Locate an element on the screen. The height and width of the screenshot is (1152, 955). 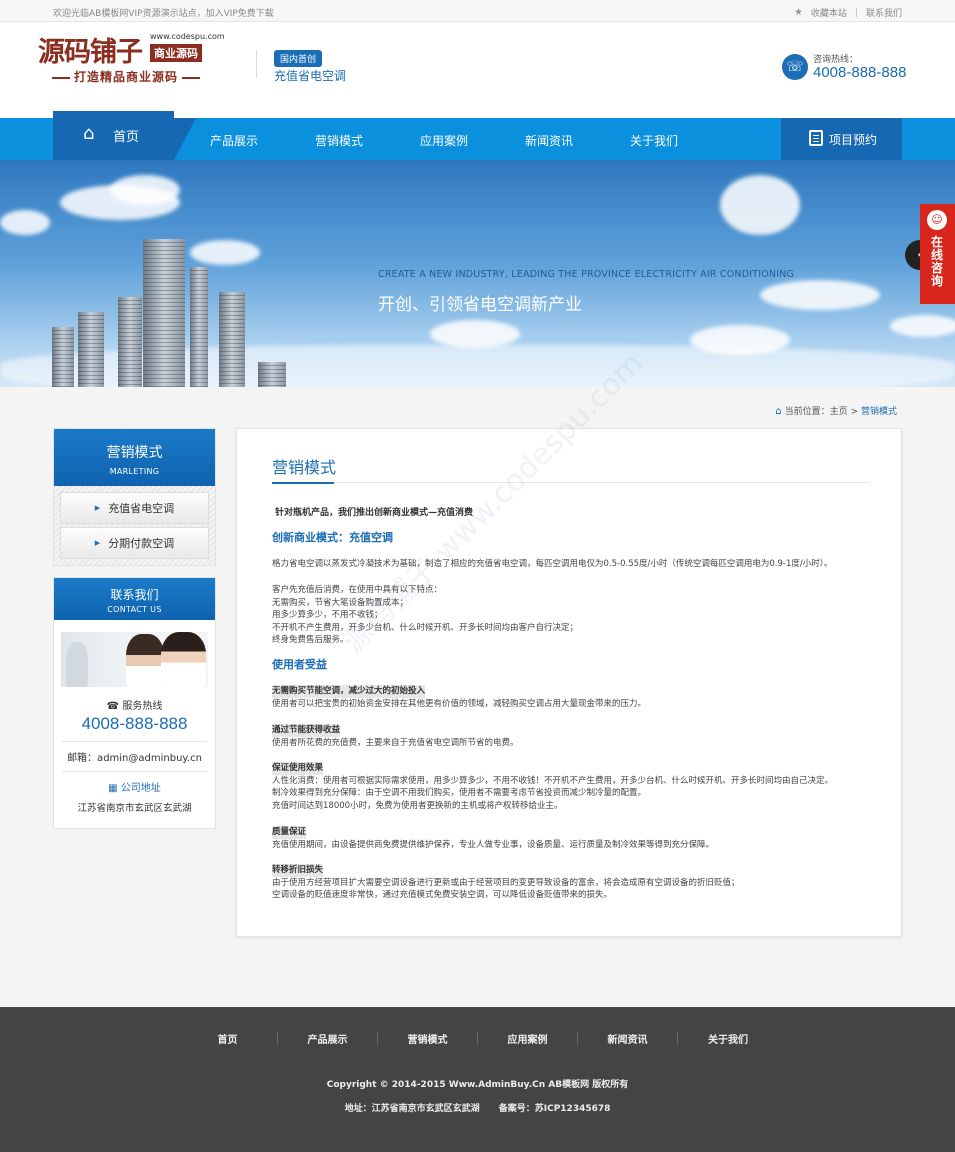
logo-text: 源码铺子 is located at coordinates (90, 52).